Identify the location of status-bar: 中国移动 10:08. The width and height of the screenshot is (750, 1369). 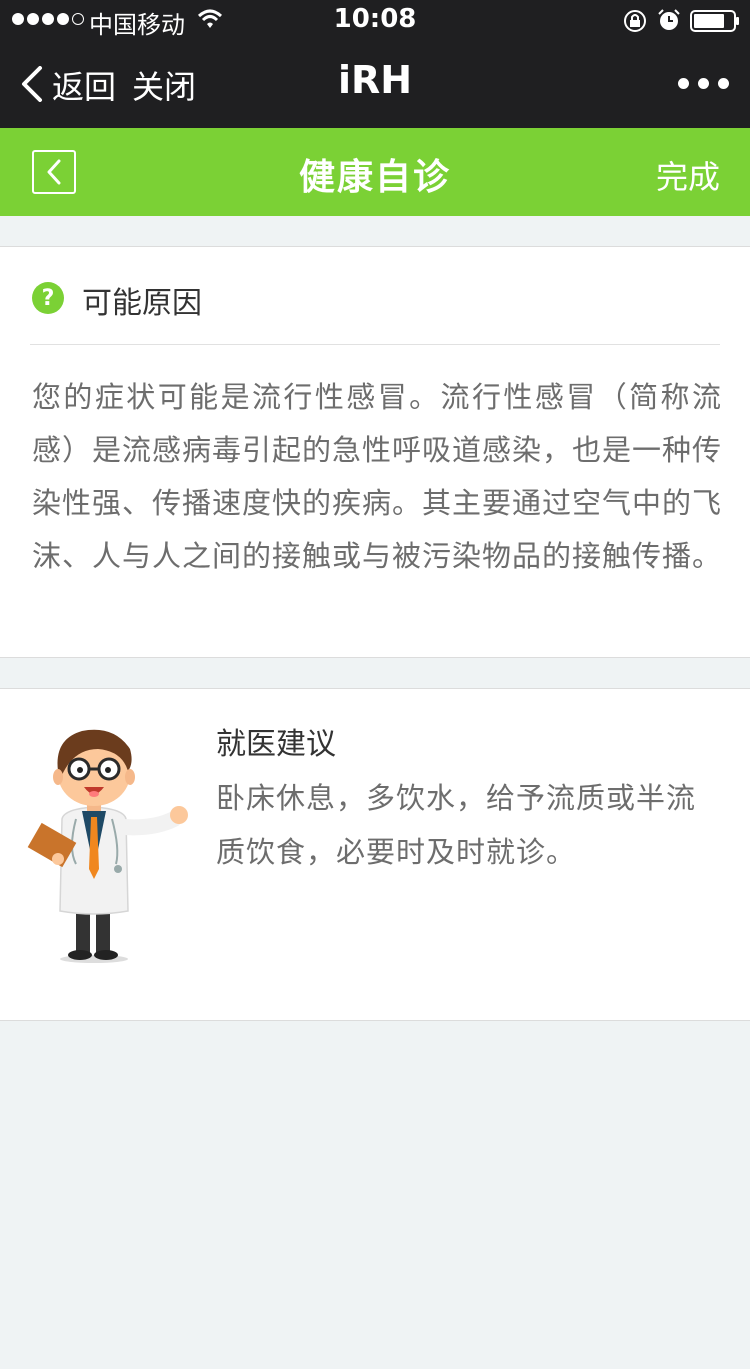
(375, 20).